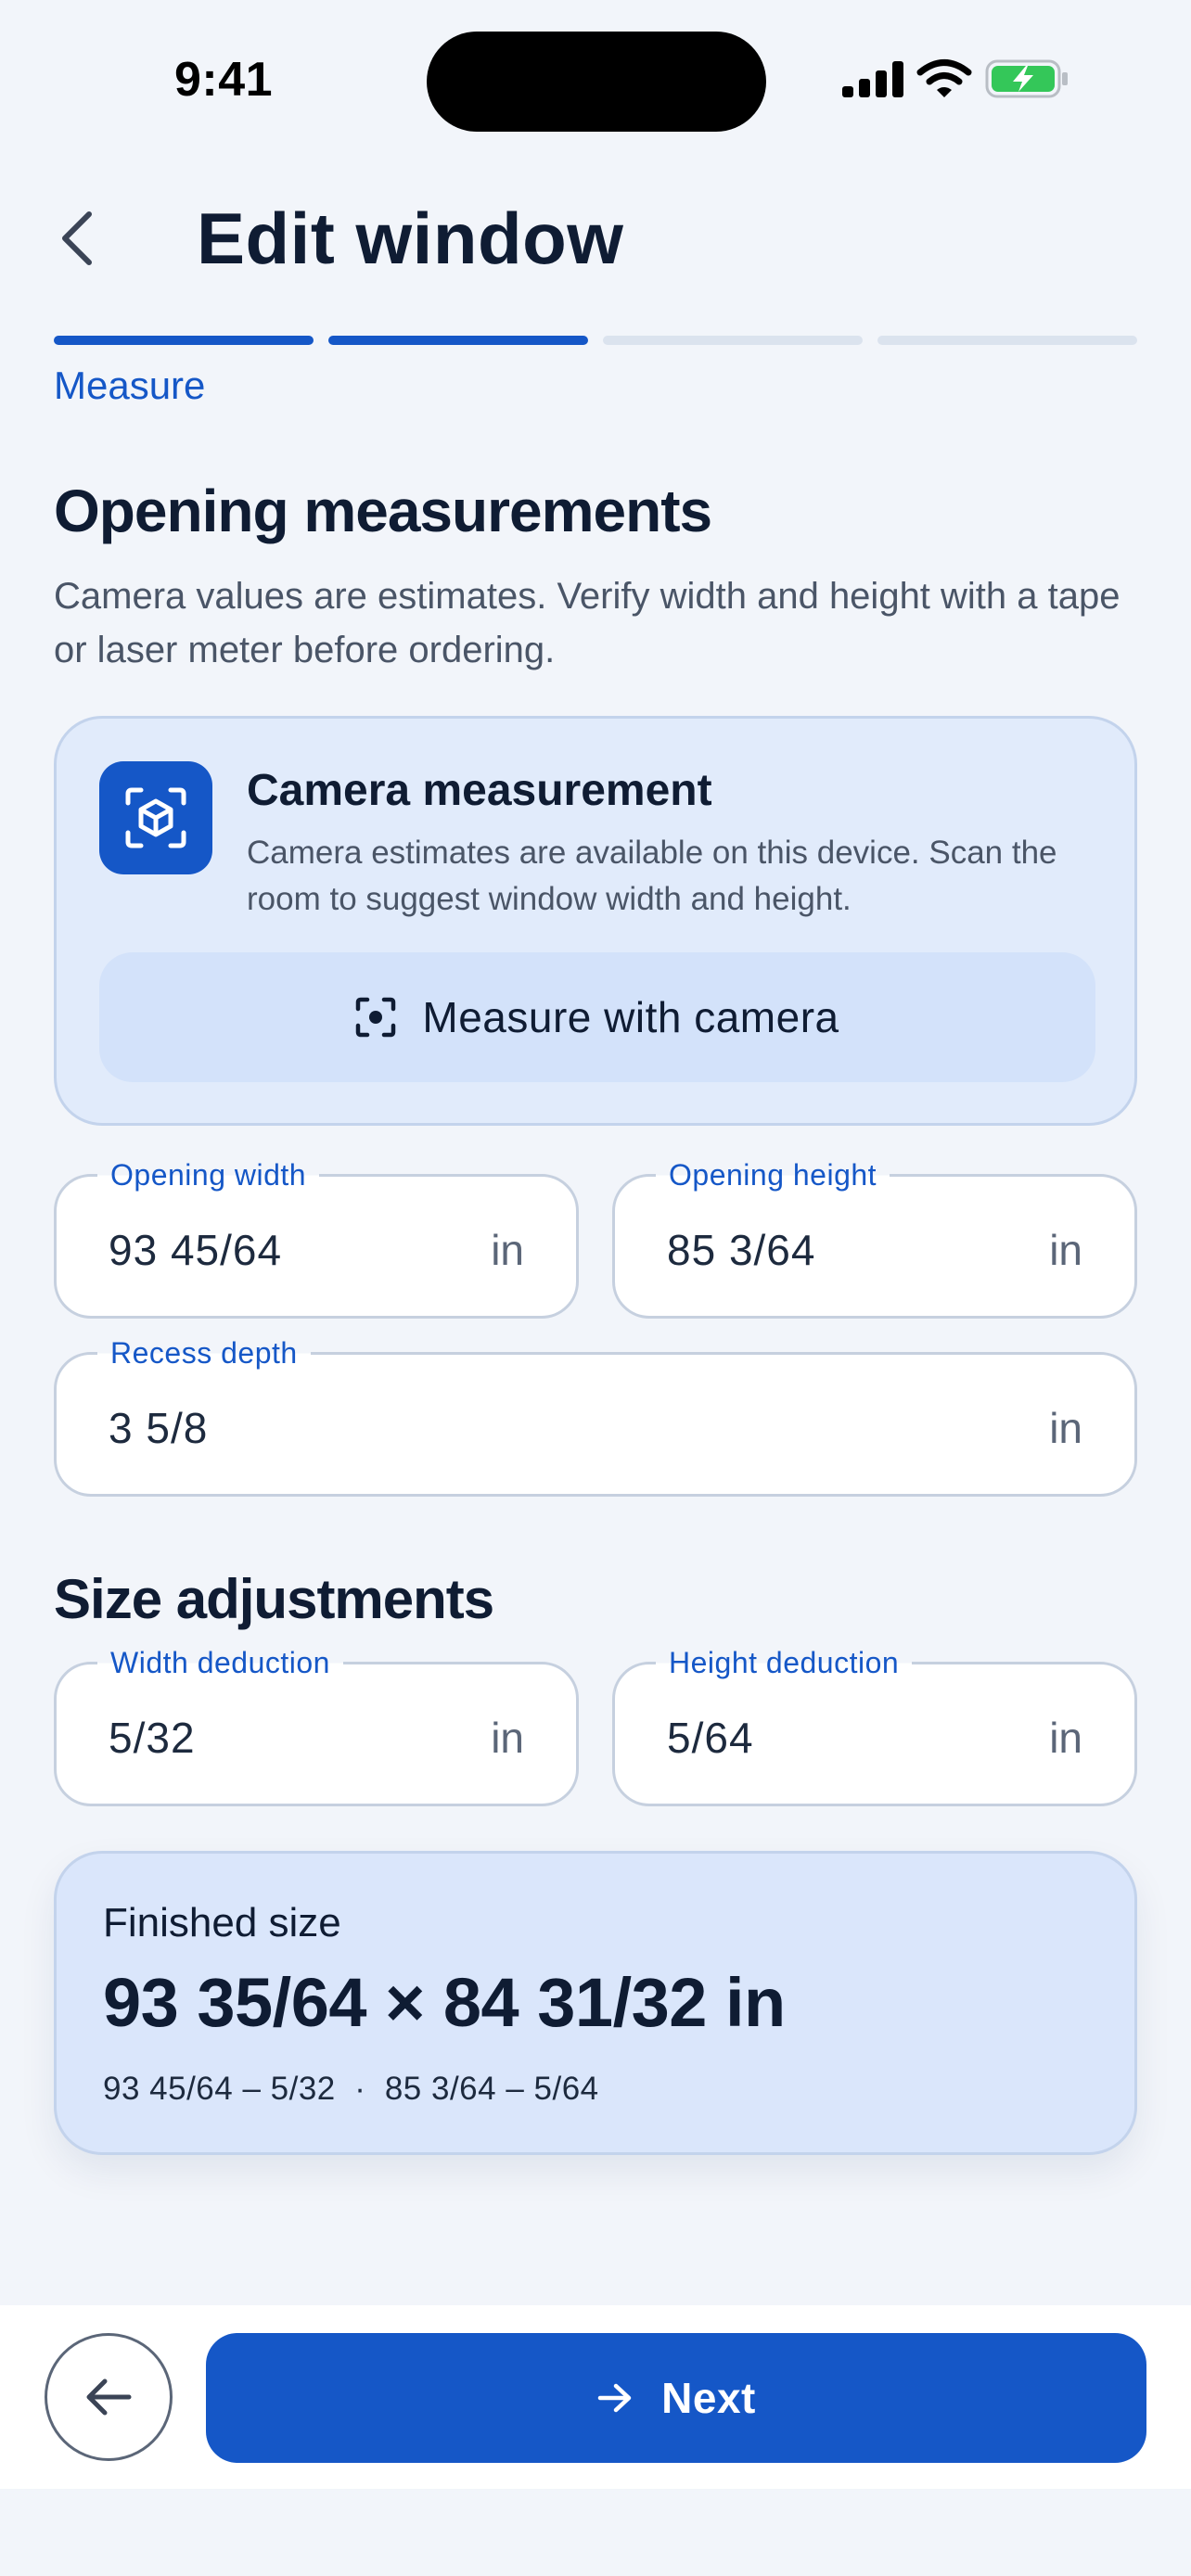  What do you see at coordinates (1065, 1250) in the screenshot?
I see `opening-height-unit: in` at bounding box center [1065, 1250].